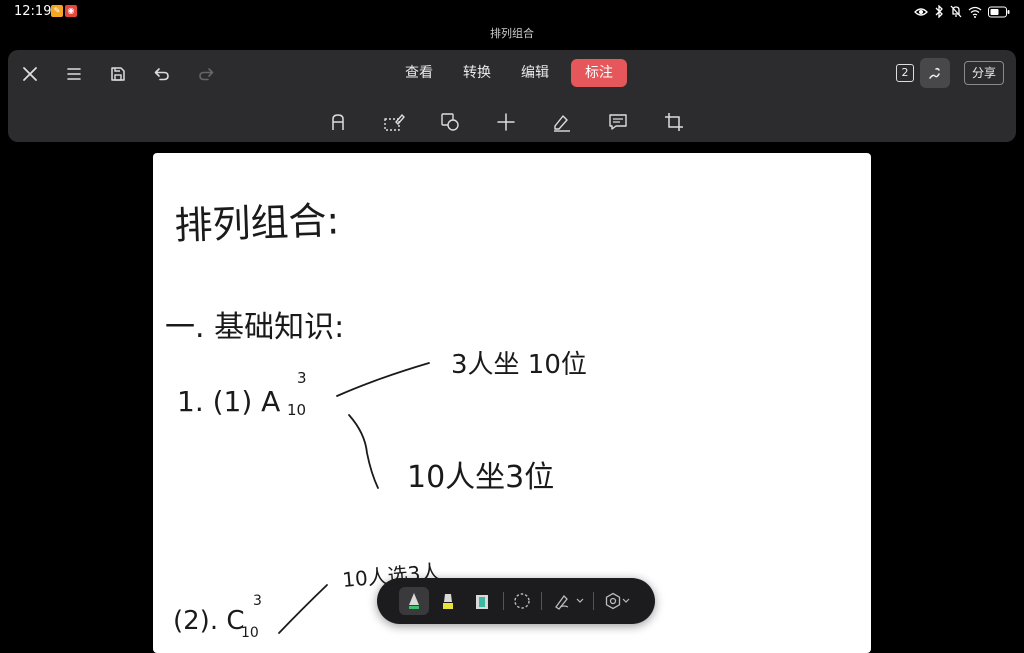  What do you see at coordinates (209, 621) in the screenshot?
I see `handwritten-item-2: (2). C` at bounding box center [209, 621].